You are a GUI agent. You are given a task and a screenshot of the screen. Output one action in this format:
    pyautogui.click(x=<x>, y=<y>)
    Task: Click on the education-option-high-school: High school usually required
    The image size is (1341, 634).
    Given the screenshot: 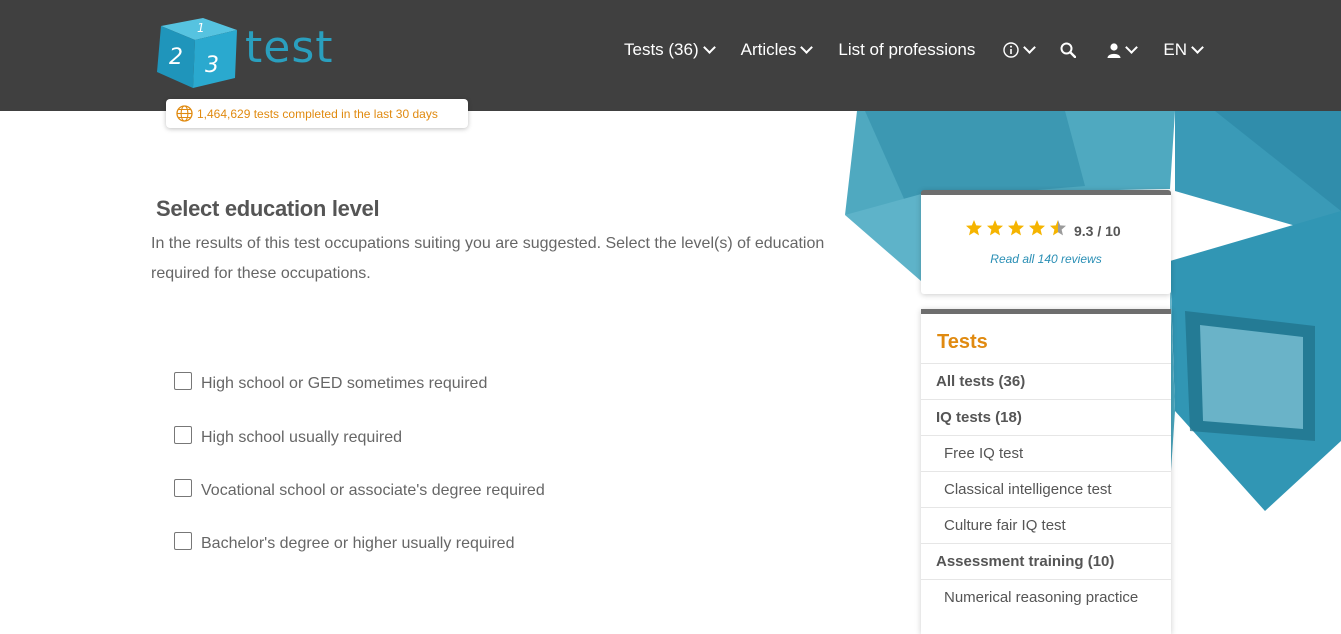 What is the action you would take?
    pyautogui.click(x=288, y=436)
    